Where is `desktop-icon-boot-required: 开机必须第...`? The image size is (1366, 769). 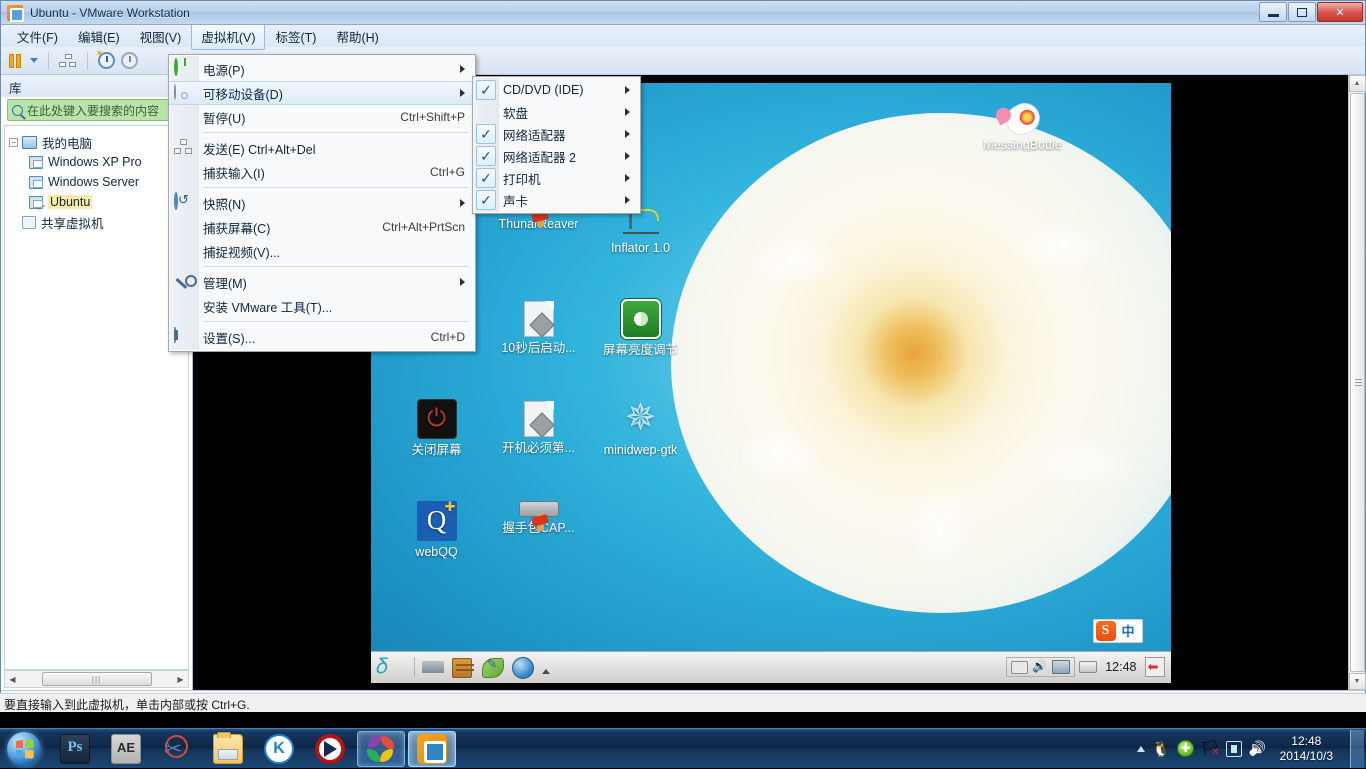 desktop-icon-boot-required: 开机必须第... is located at coordinates (539, 427).